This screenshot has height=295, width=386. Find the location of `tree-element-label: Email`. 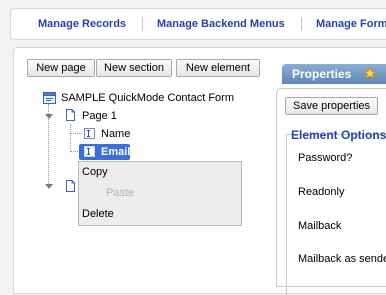

tree-element-label: Email is located at coordinates (116, 152).